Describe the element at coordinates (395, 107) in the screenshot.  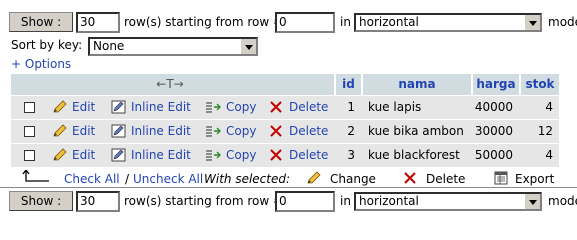
I see `cell-nama: kue lapis` at that location.